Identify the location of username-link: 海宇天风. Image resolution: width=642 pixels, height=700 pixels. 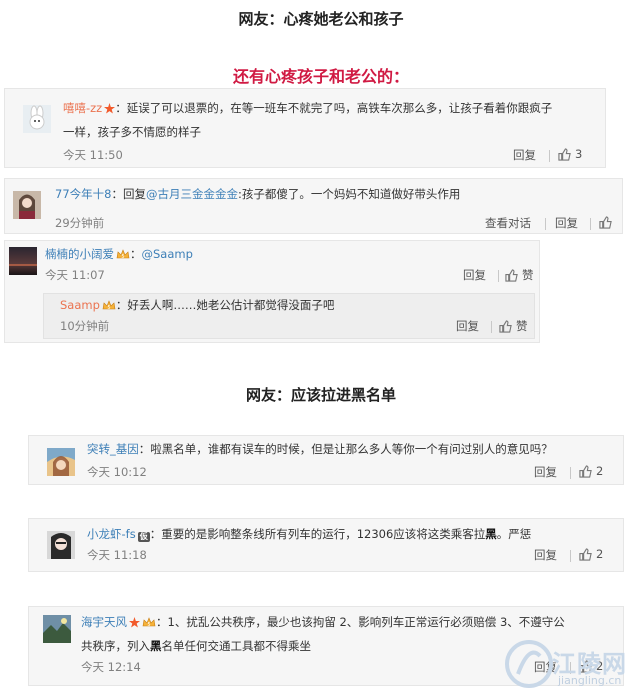
(104, 622).